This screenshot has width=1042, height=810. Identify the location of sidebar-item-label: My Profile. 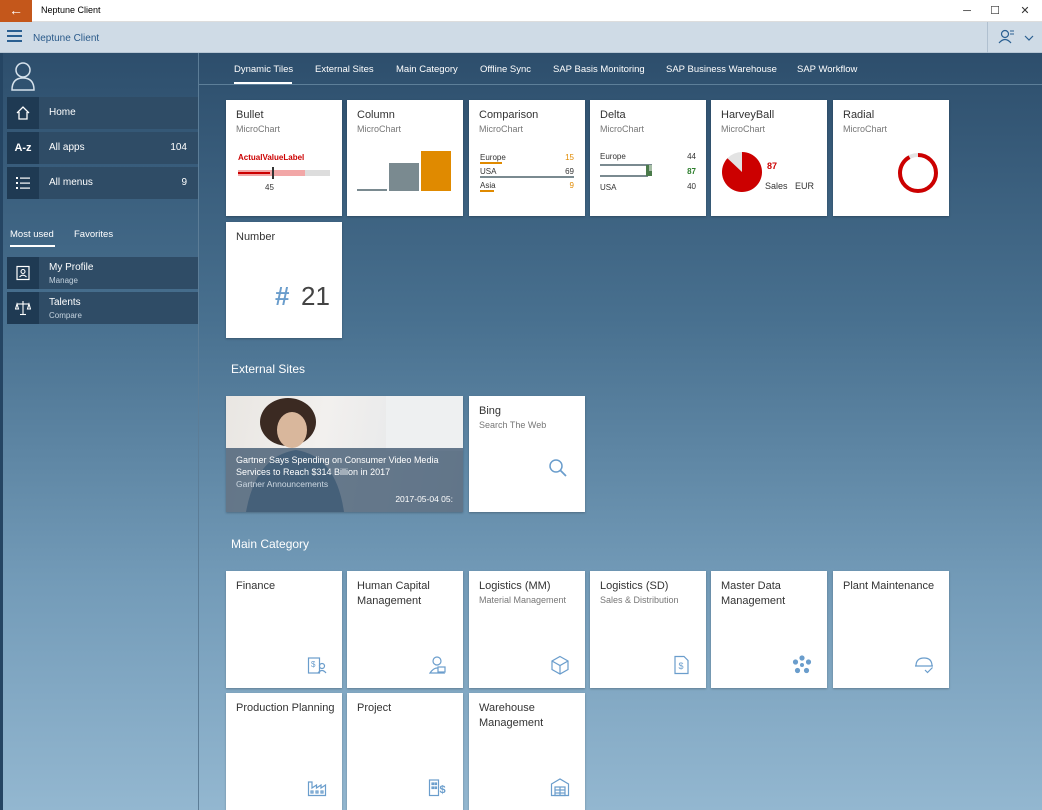
(71, 267).